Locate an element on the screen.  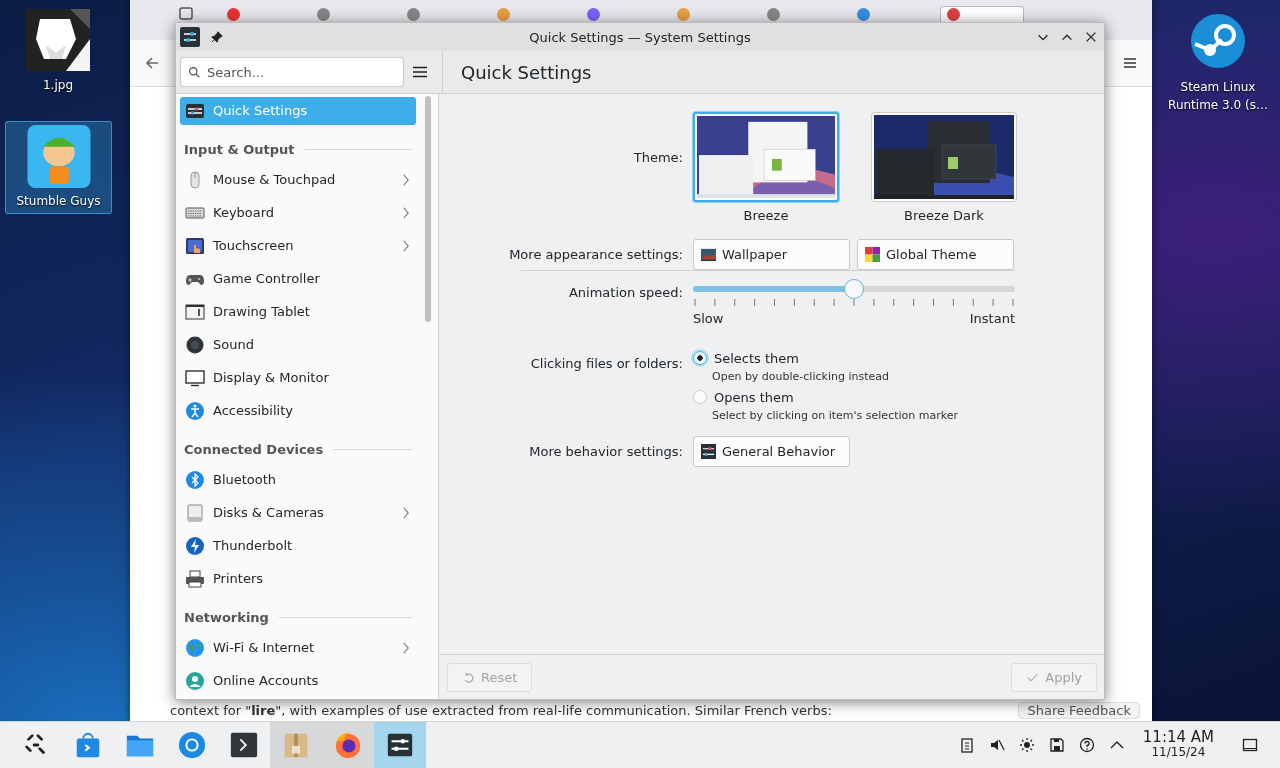
section-heading: Connected Devices is located at coordinates (254, 449).